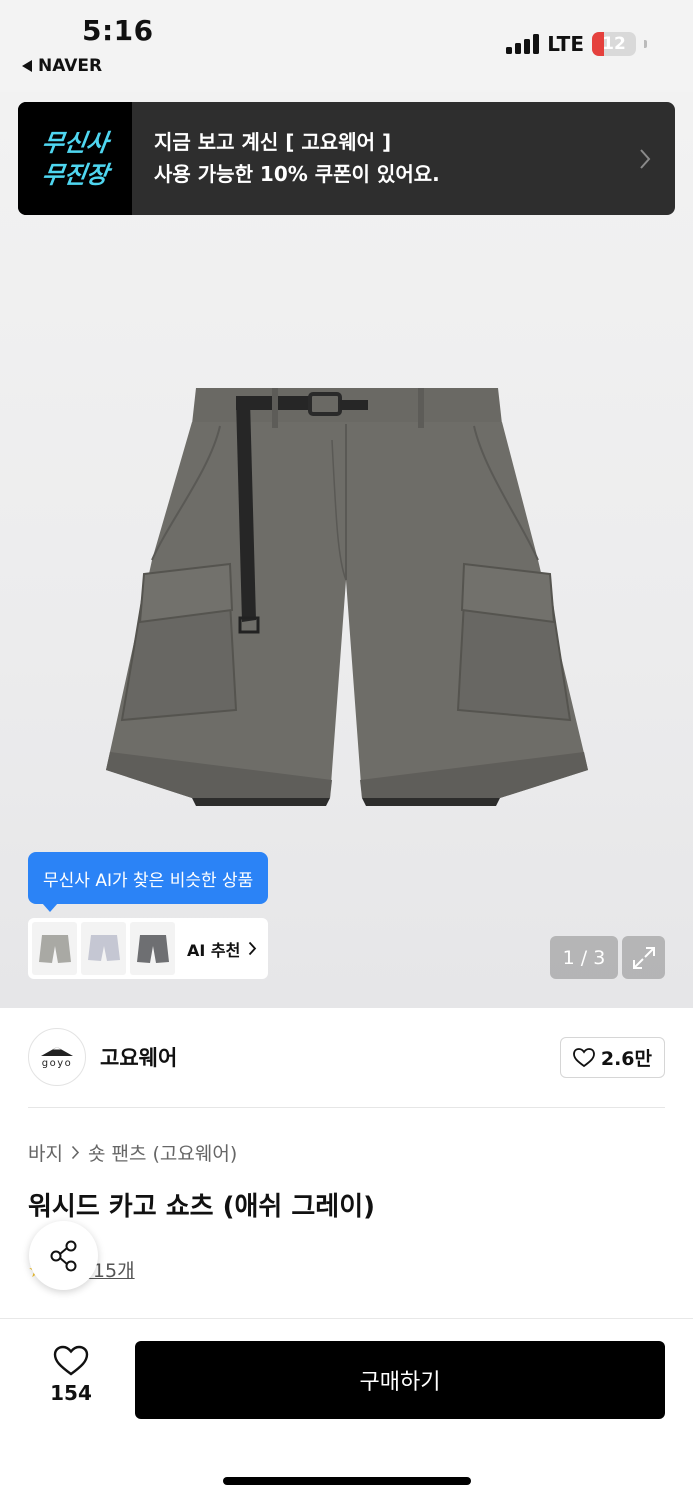  I want to click on ai-recommend-label: AI 추천, so click(214, 950).